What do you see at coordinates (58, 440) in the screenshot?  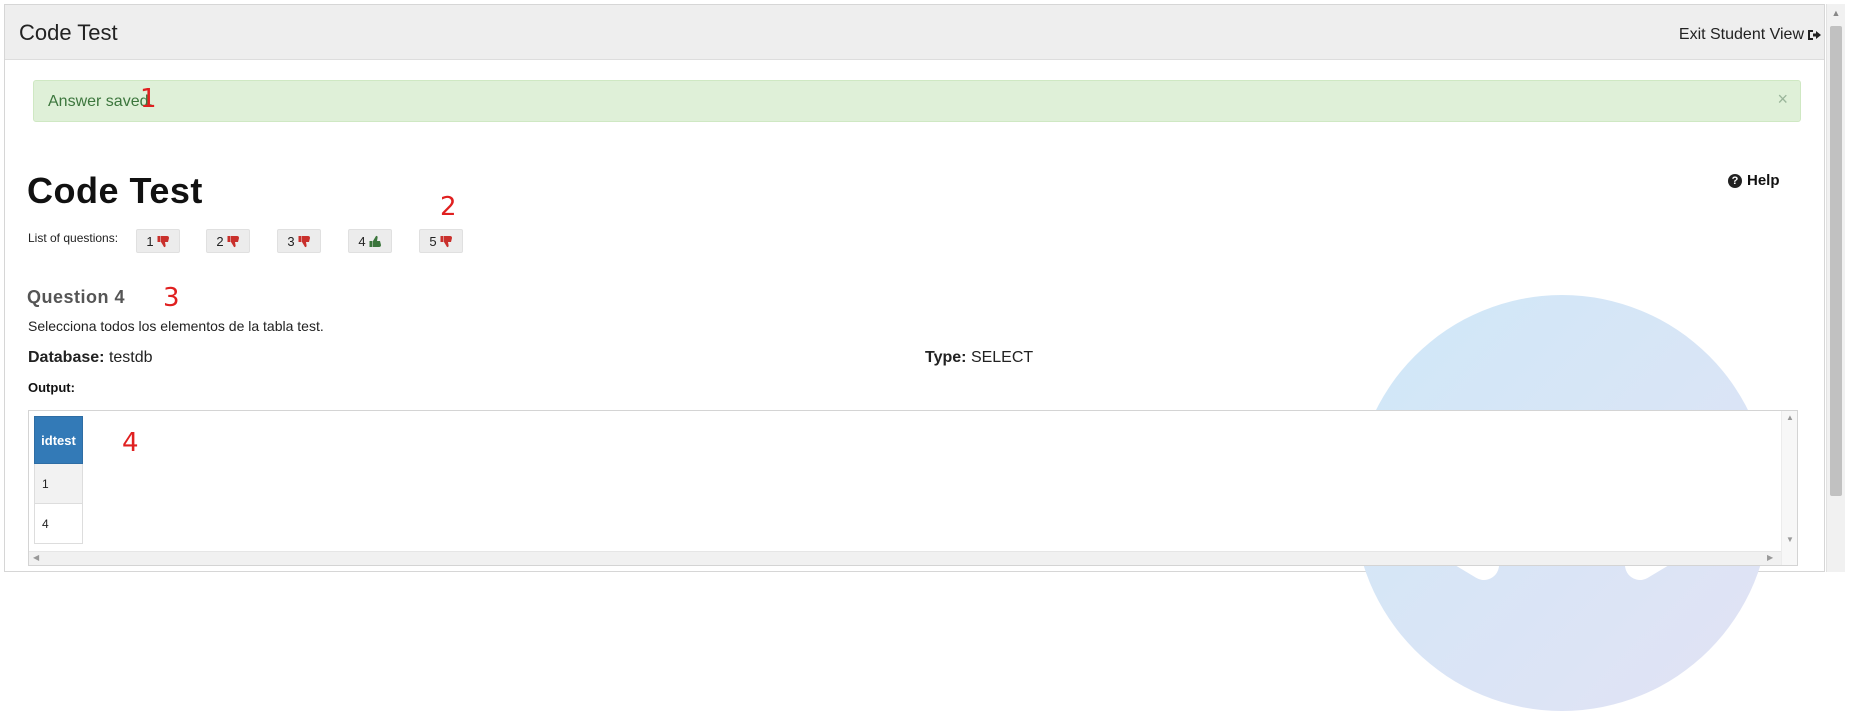 I see `table-header-idtest: idtest` at bounding box center [58, 440].